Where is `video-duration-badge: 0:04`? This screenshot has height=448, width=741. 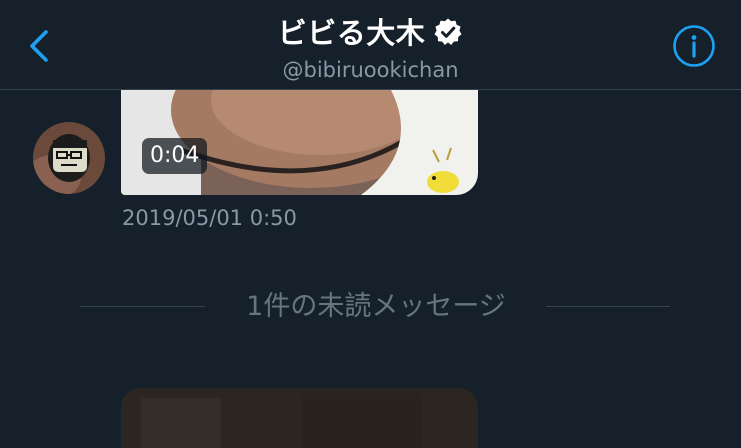 video-duration-badge: 0:04 is located at coordinates (175, 156).